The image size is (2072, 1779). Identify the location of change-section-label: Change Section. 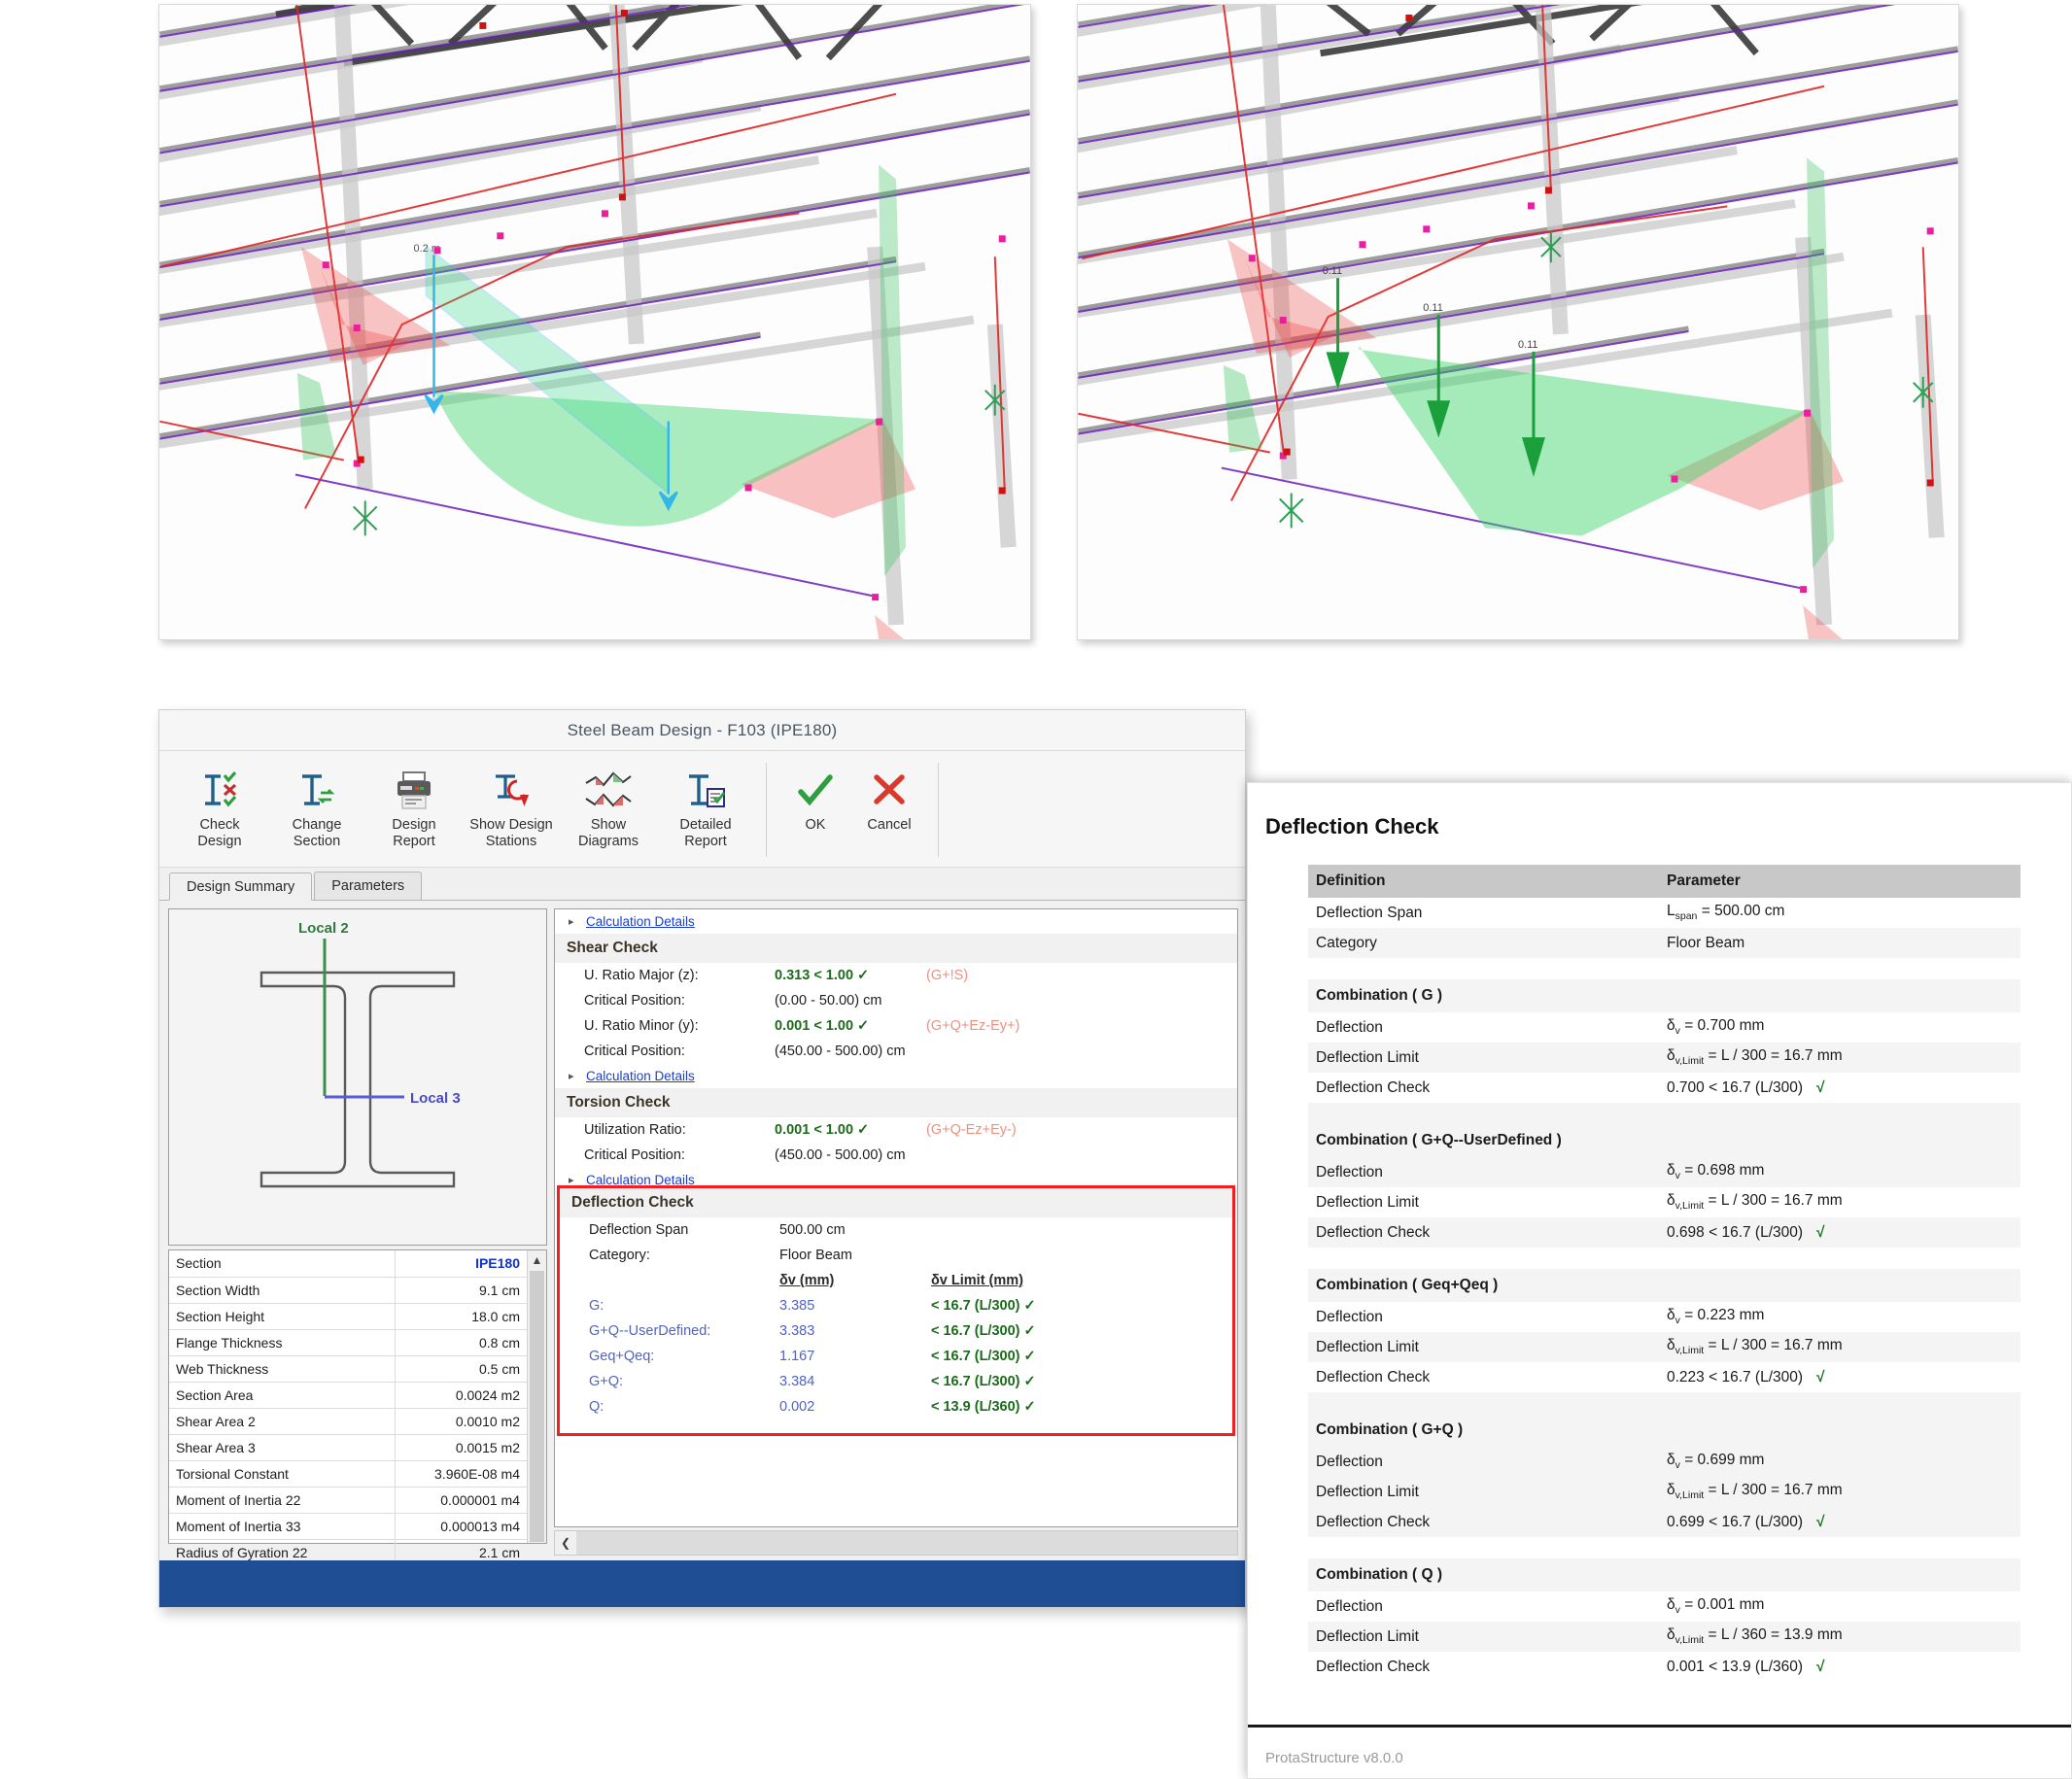
(317, 833).